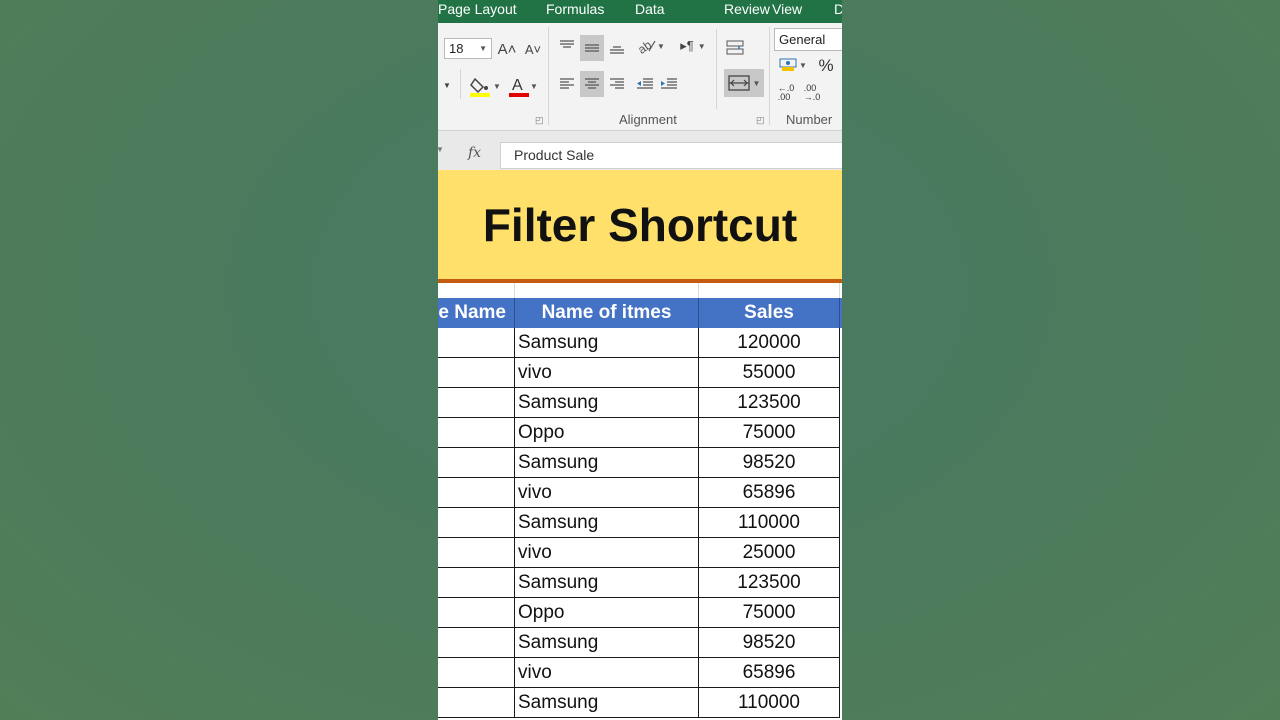 The width and height of the screenshot is (1280, 720). Describe the element at coordinates (669, 84) in the screenshot. I see `increase-indent-button` at that location.